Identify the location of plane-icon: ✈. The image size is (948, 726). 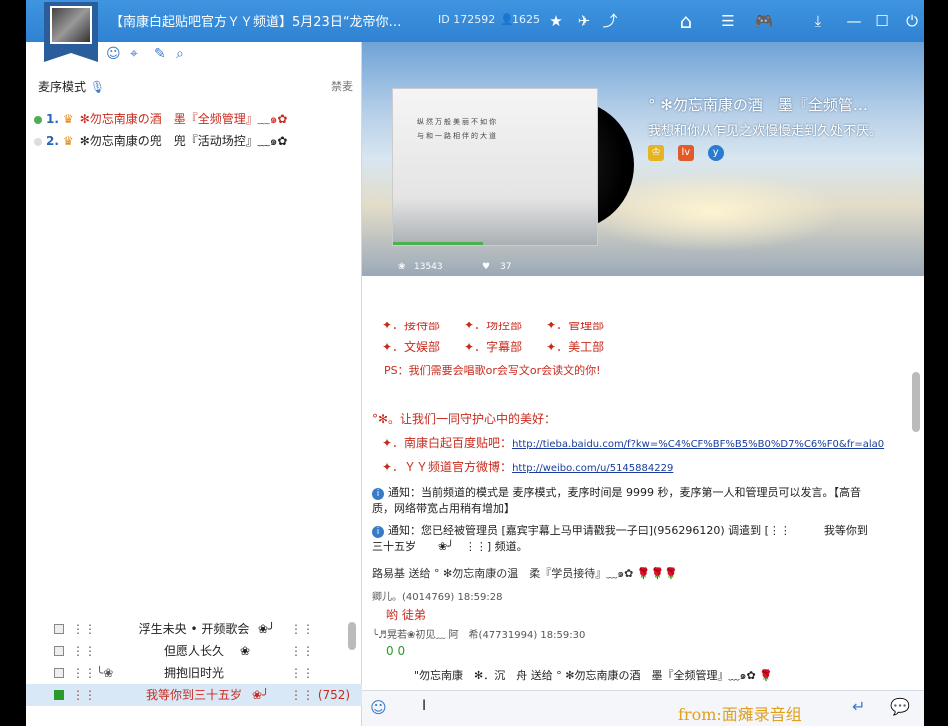
(584, 21).